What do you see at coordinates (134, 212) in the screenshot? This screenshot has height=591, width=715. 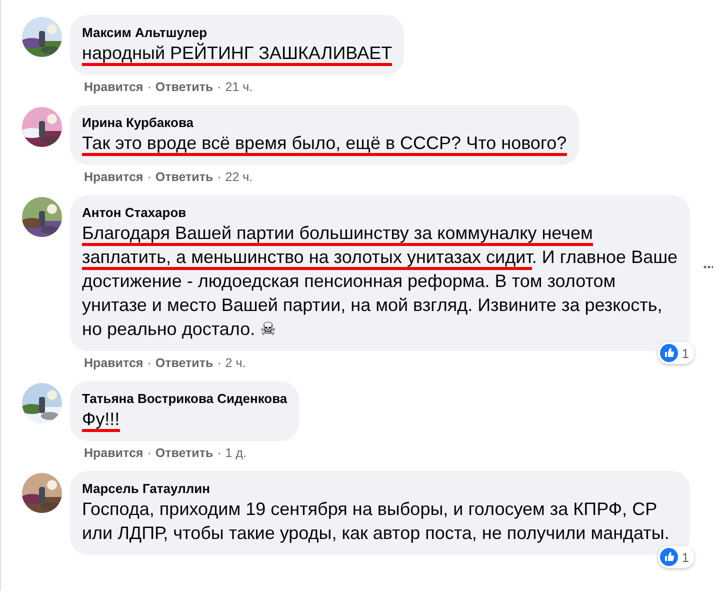 I see `author-name: Антон Стахаров` at bounding box center [134, 212].